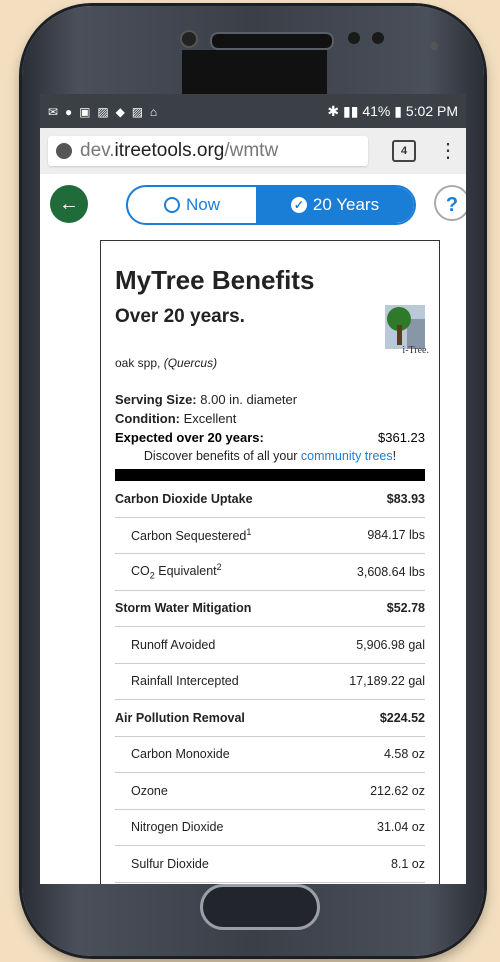 This screenshot has height=962, width=500. Describe the element at coordinates (270, 645) in the screenshot. I see `table-row: Runoff Avoided 5,906.98 gal` at that location.